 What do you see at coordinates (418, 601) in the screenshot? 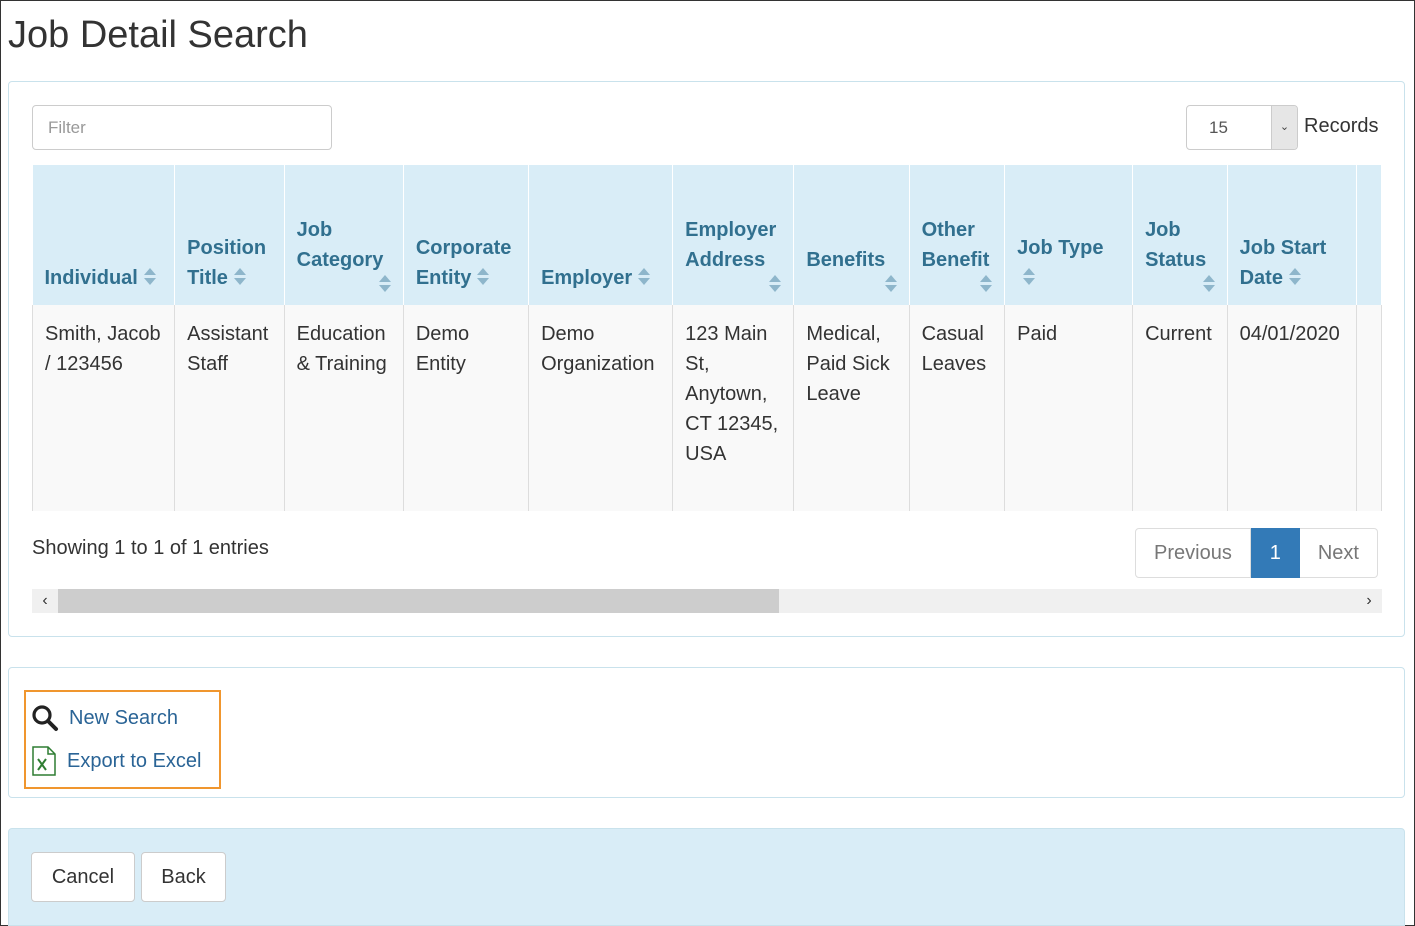
I see `scrollbar-thumb` at bounding box center [418, 601].